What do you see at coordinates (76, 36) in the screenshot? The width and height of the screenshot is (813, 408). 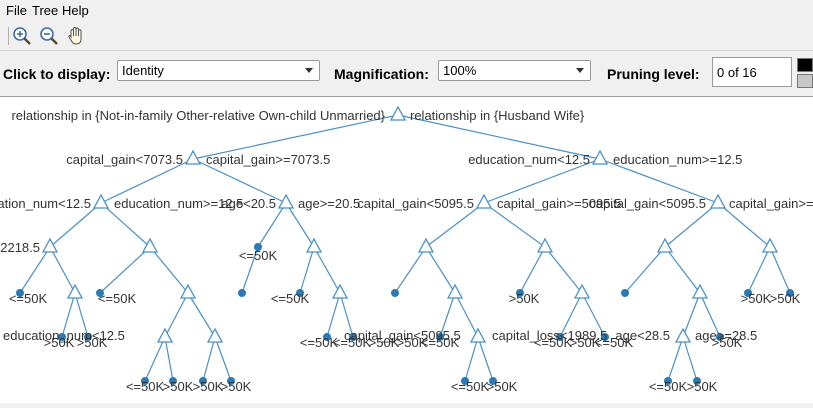 I see `pan-hand-icon` at bounding box center [76, 36].